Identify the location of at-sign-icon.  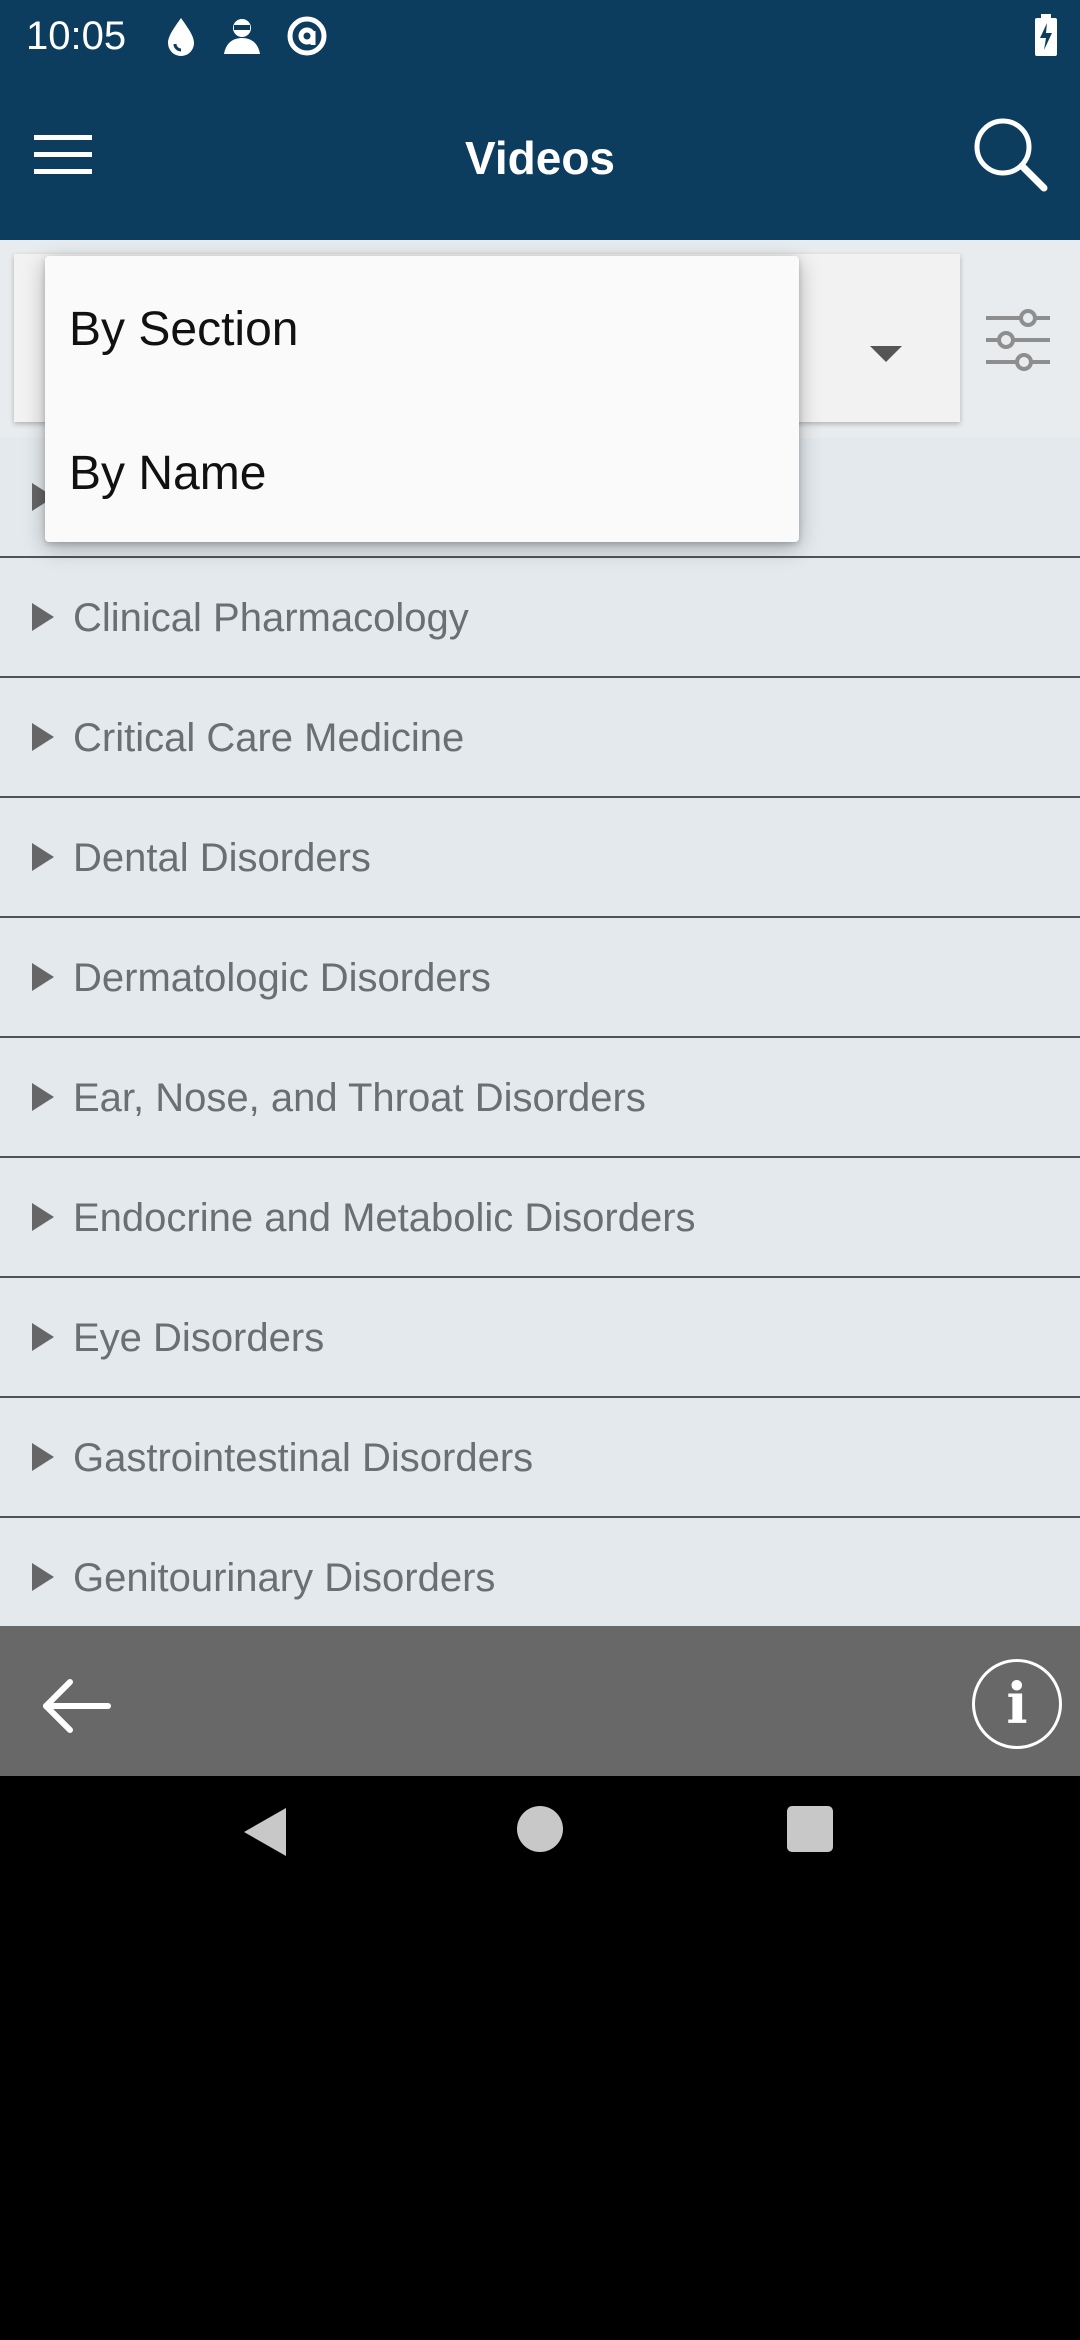
(307, 36).